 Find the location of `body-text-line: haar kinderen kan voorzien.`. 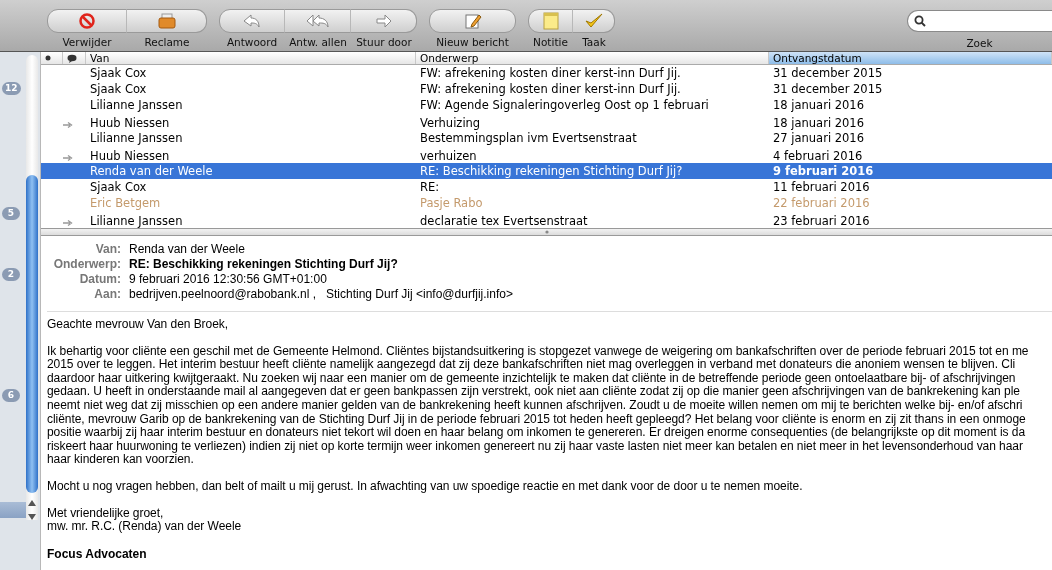

body-text-line: haar kinderen kan voorzien. is located at coordinates (120, 460).